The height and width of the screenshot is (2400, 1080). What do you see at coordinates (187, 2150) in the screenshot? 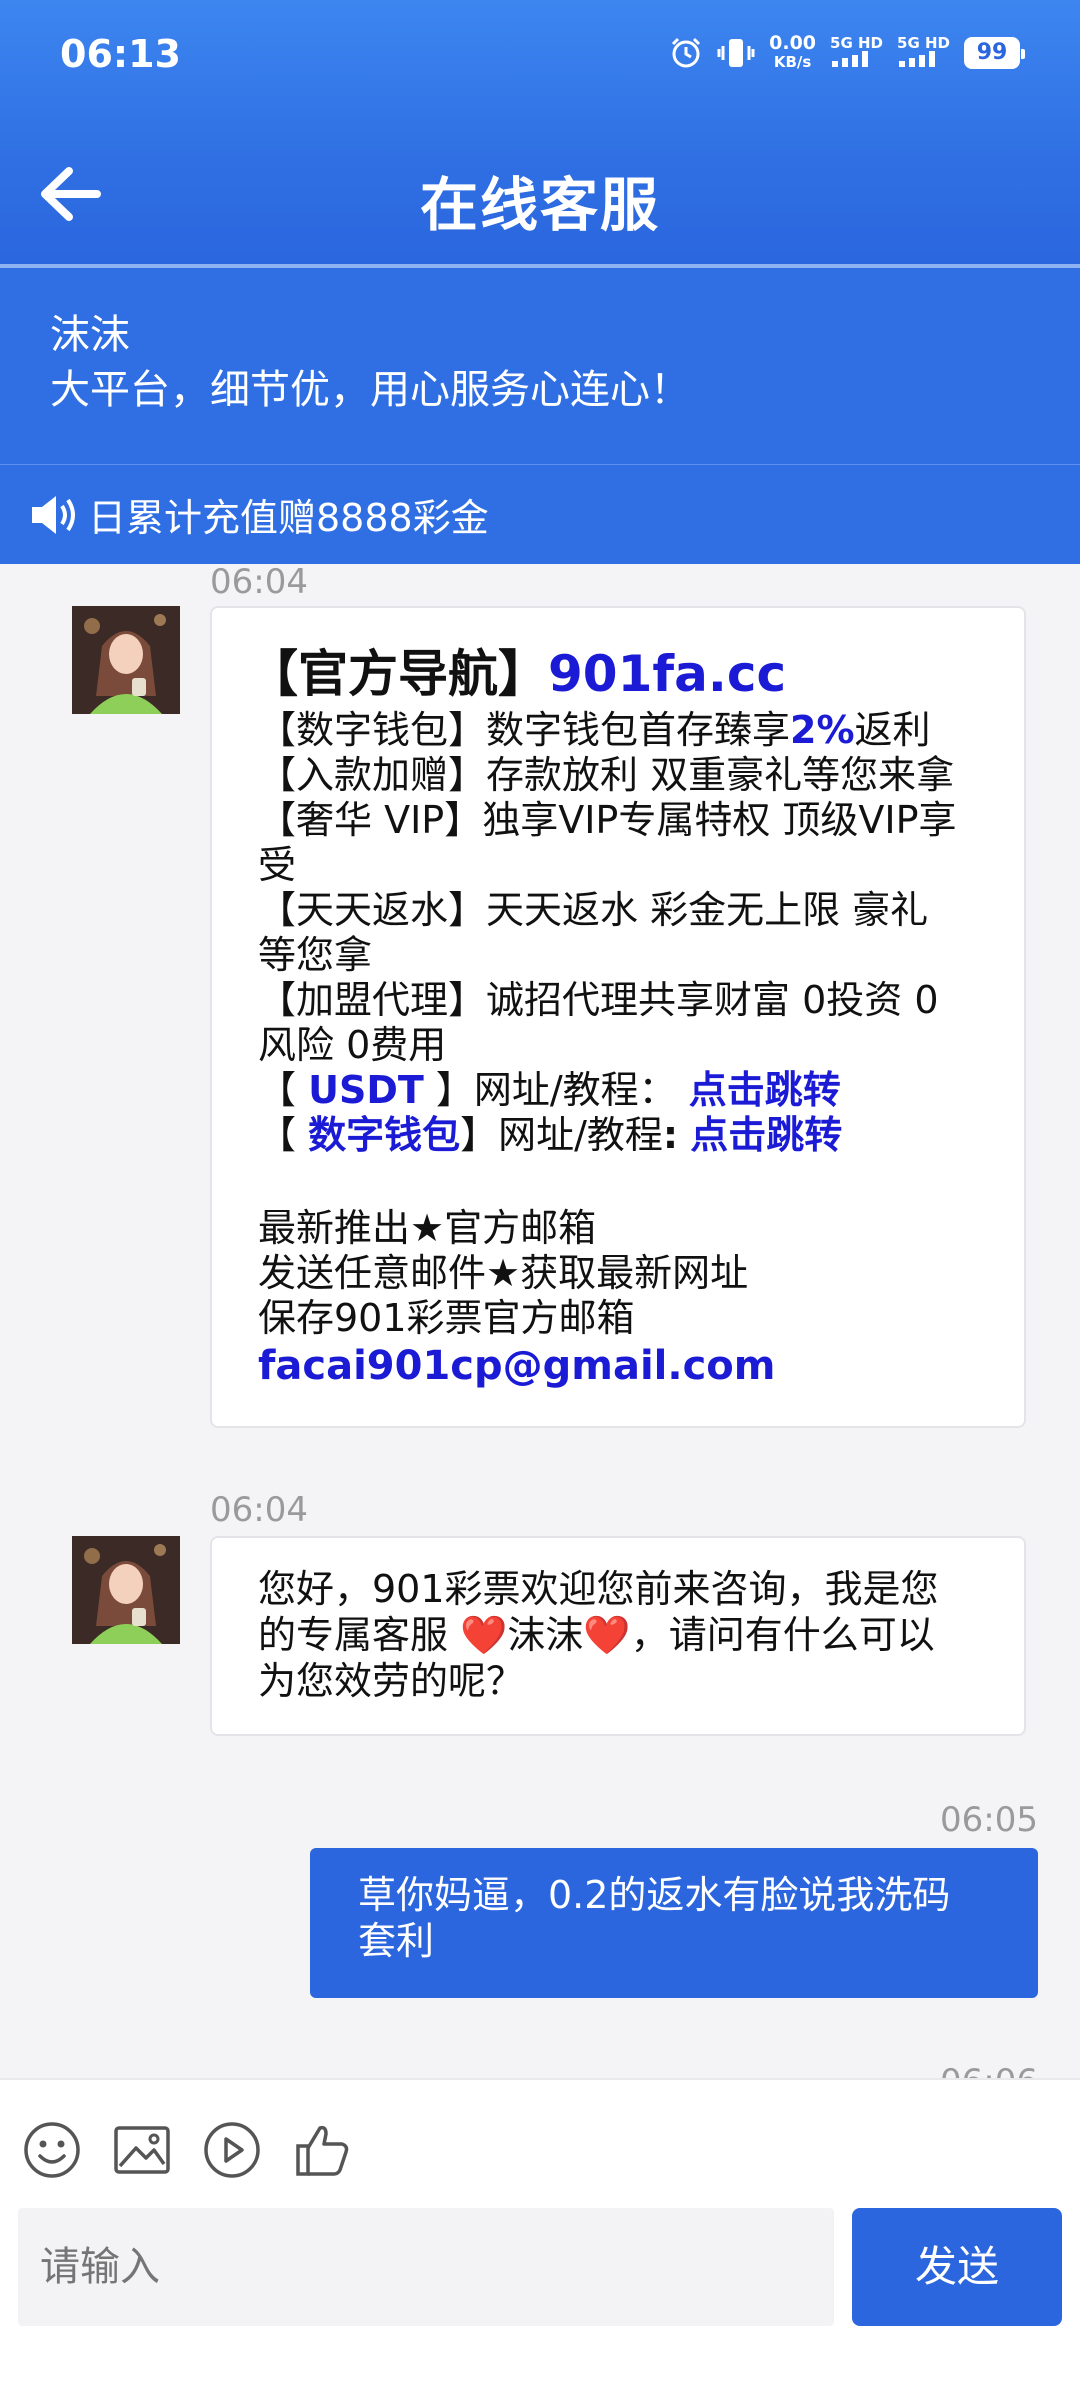
I see `composer-tools` at bounding box center [187, 2150].